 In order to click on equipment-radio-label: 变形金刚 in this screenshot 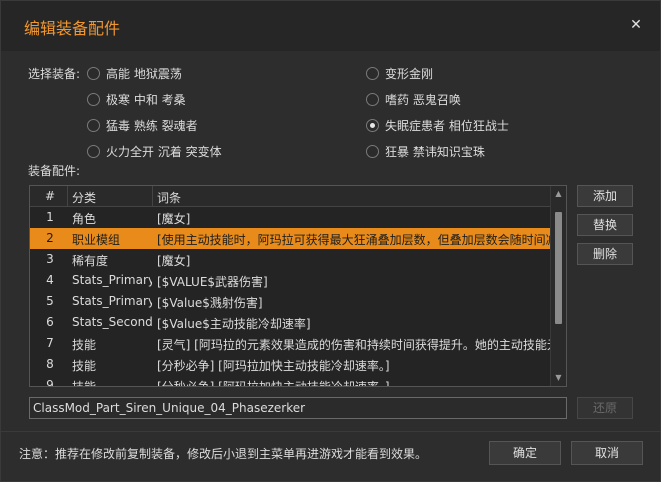, I will do `click(409, 73)`.